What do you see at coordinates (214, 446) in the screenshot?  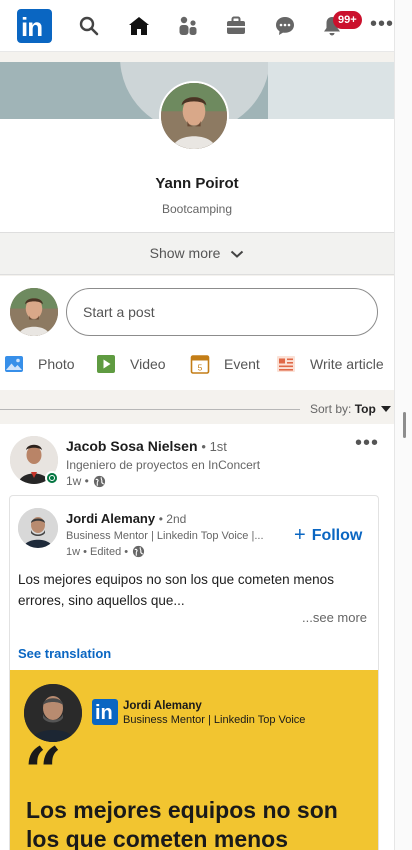 I see `connection-degree: • 1st` at bounding box center [214, 446].